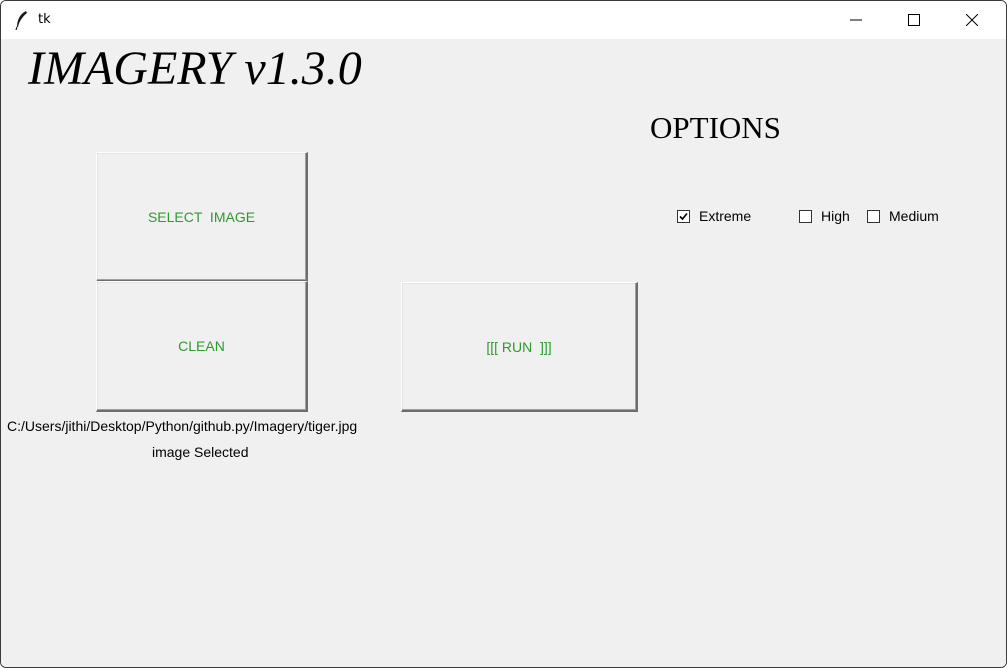 The image size is (1007, 668). I want to click on maximize-button, so click(914, 20).